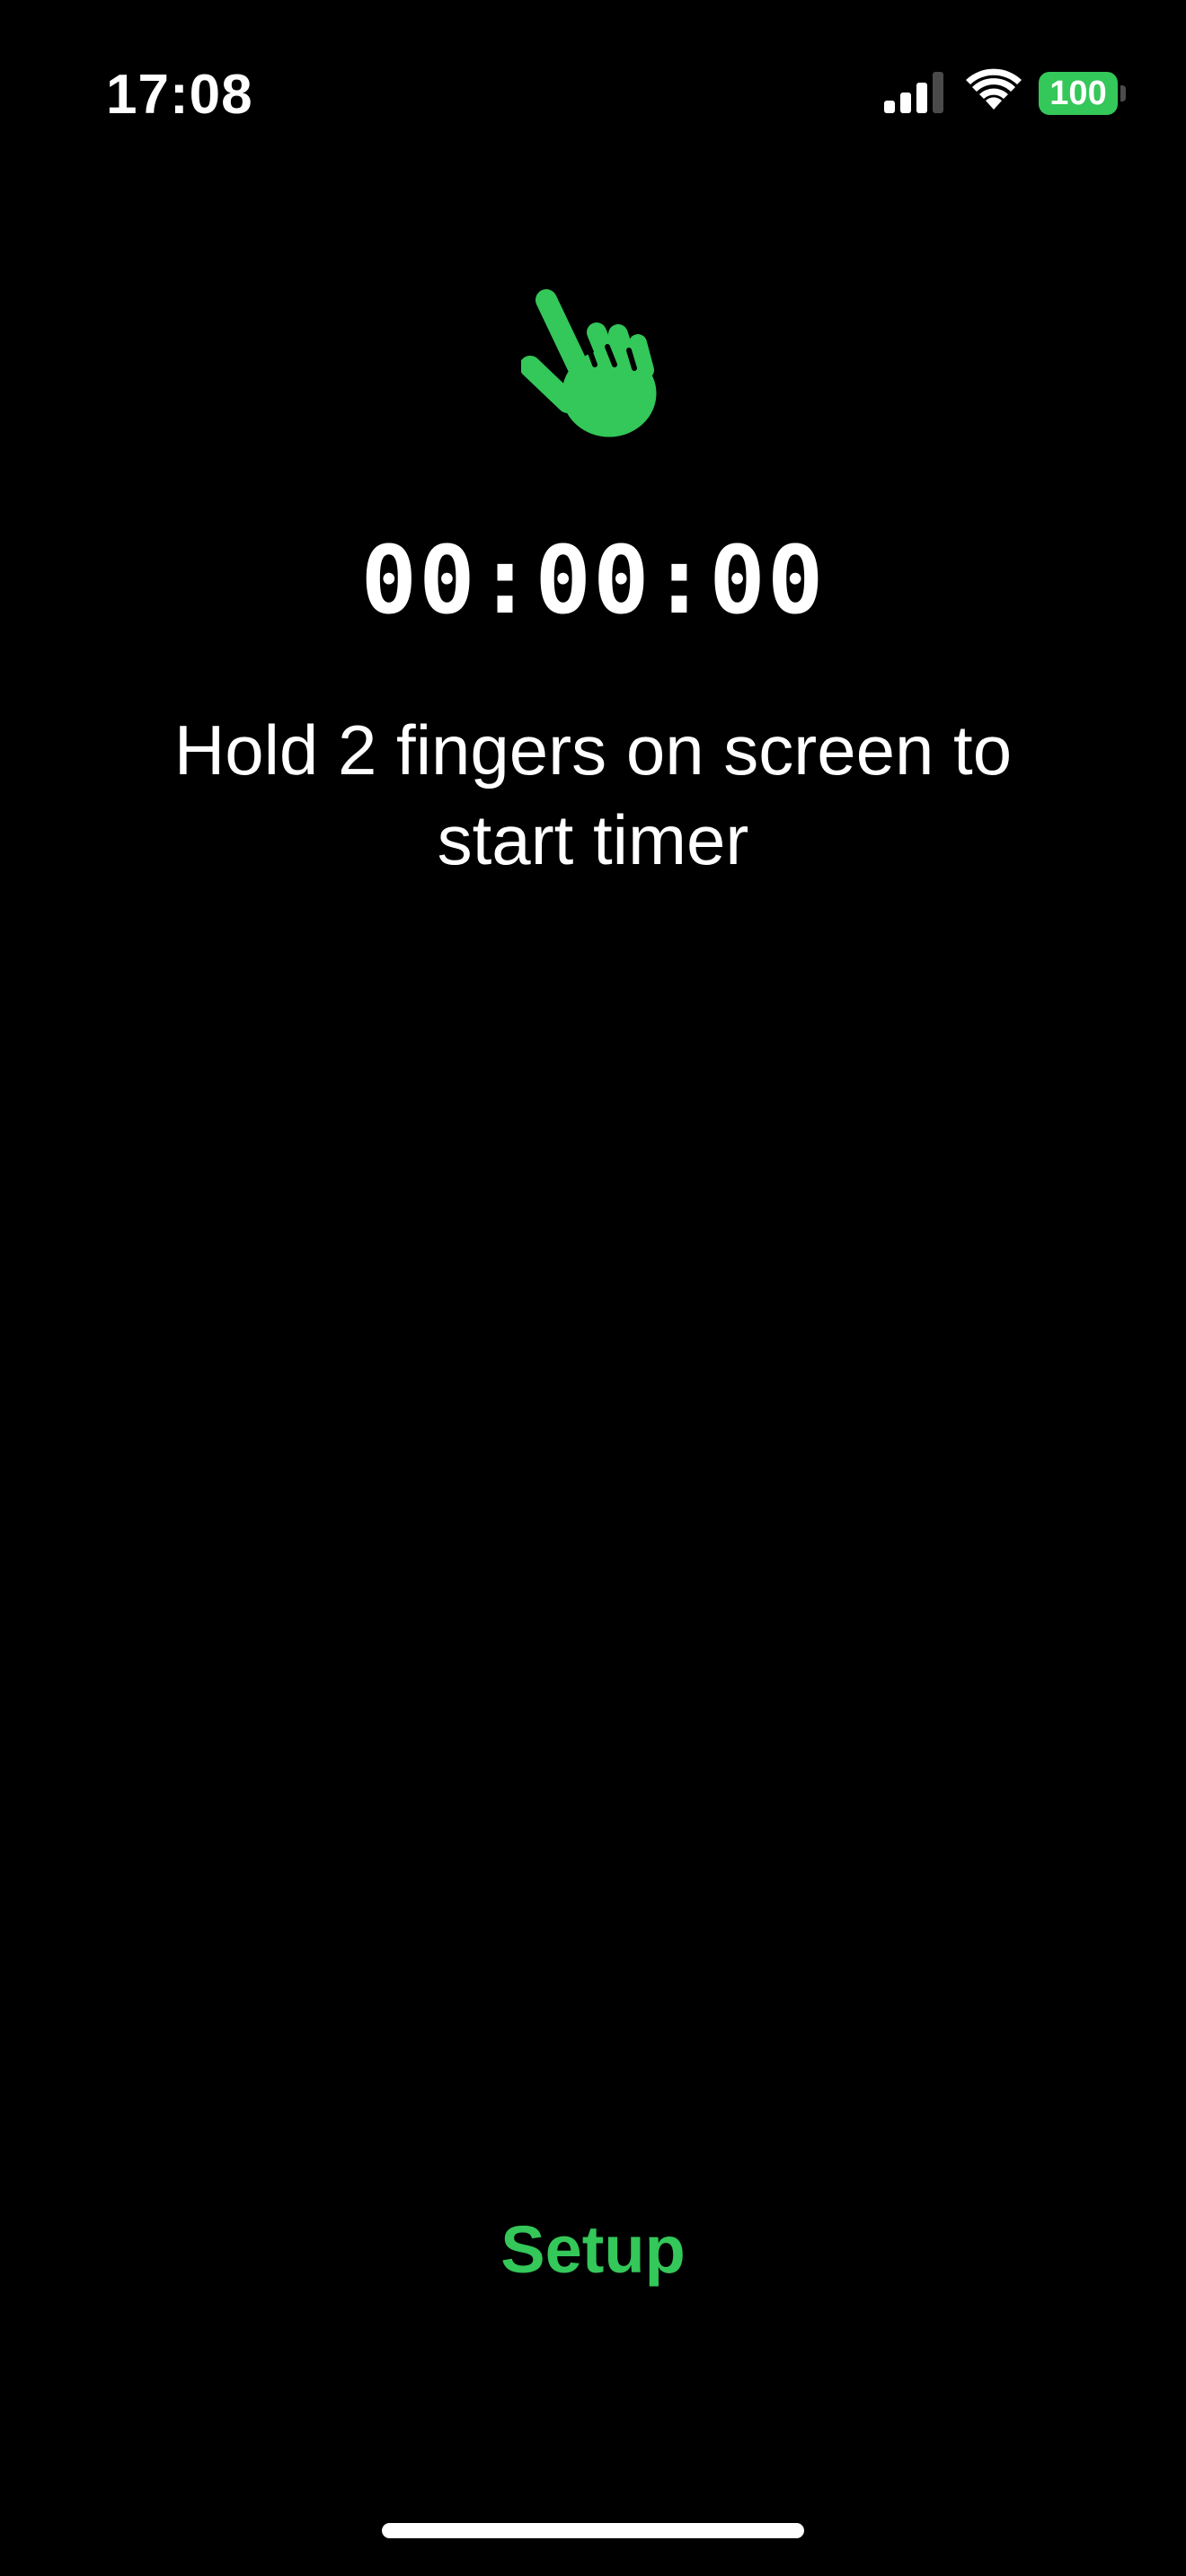 The height and width of the screenshot is (2576, 1186). I want to click on cellular-signal-icon, so click(913, 92).